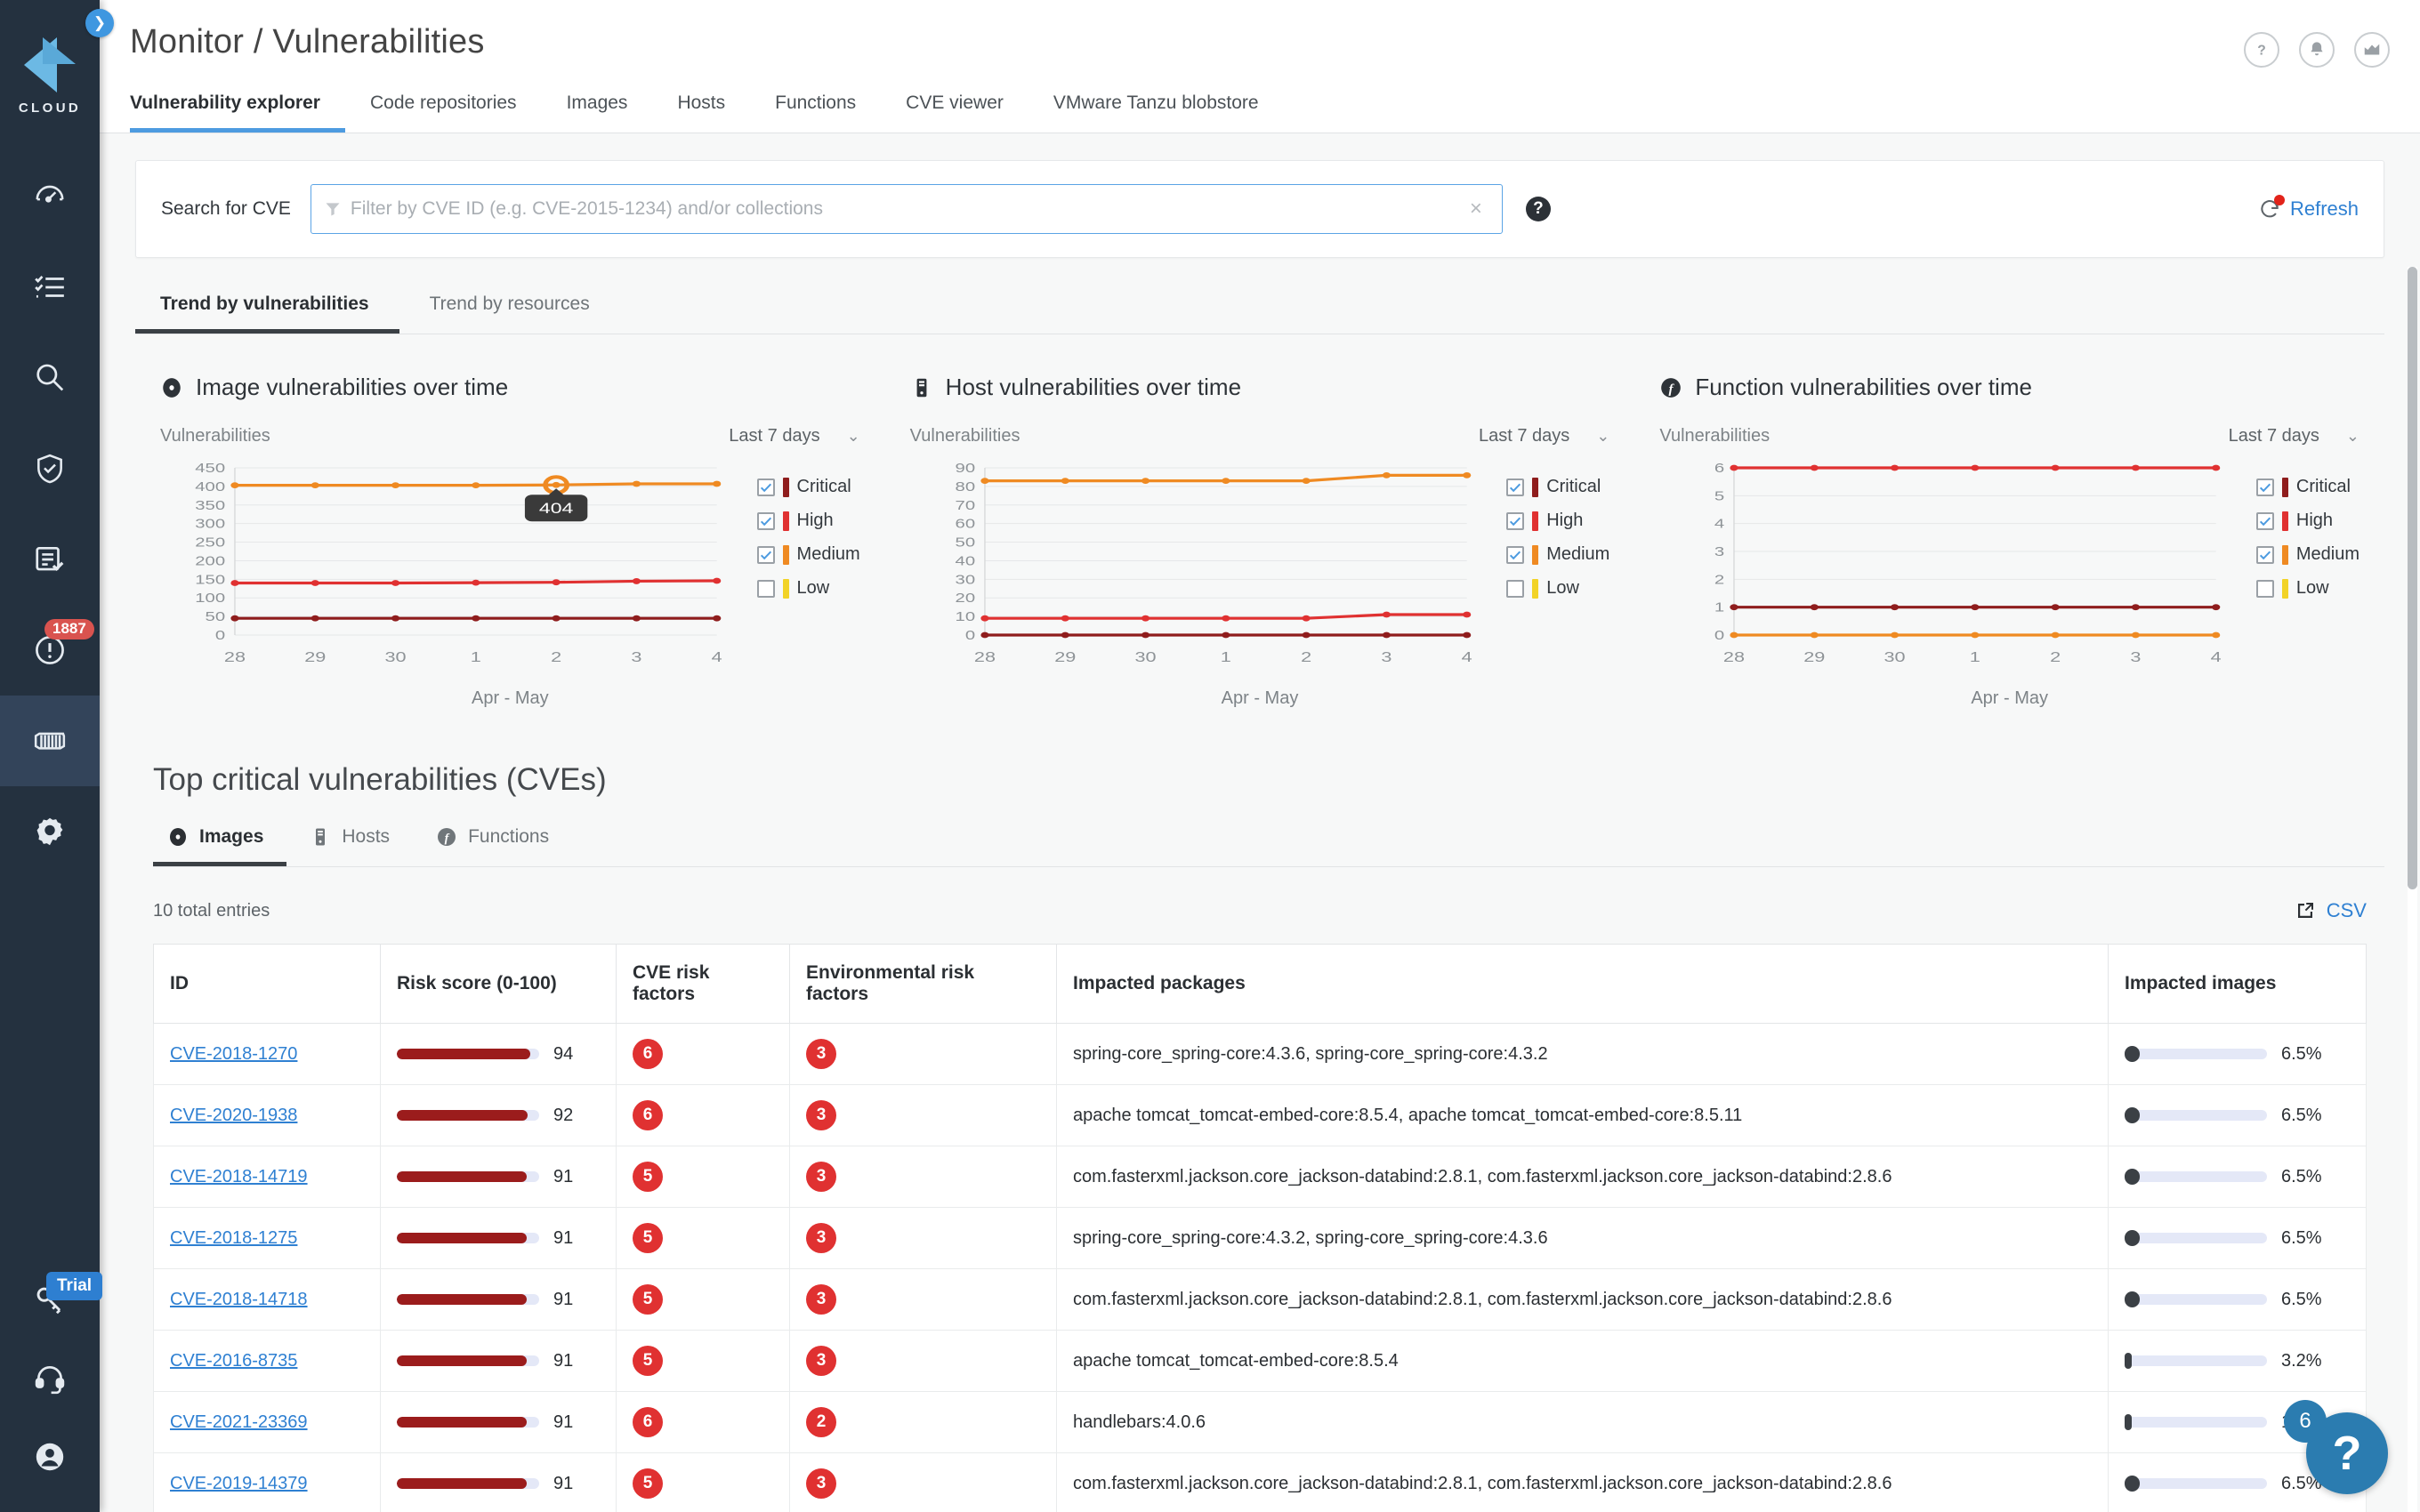 Image resolution: width=2420 pixels, height=1512 pixels. I want to click on cve-link: CVE-2020-1938, so click(233, 1115).